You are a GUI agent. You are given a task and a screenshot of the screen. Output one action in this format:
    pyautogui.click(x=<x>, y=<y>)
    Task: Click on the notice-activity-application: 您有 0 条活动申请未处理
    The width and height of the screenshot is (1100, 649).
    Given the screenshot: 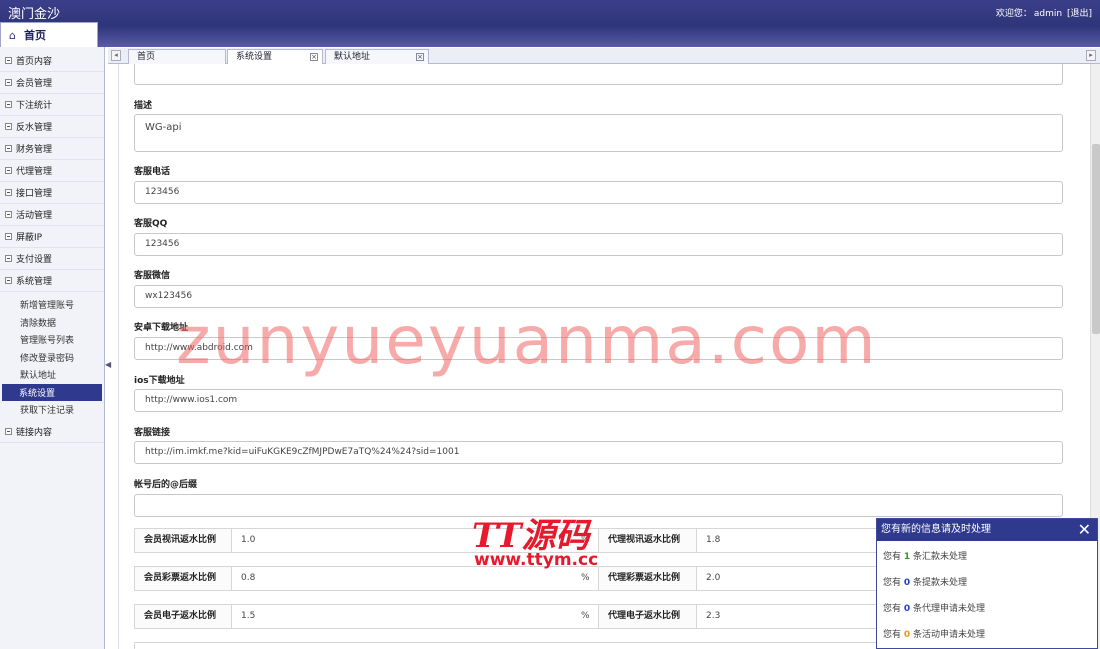 What is the action you would take?
    pyautogui.click(x=987, y=635)
    